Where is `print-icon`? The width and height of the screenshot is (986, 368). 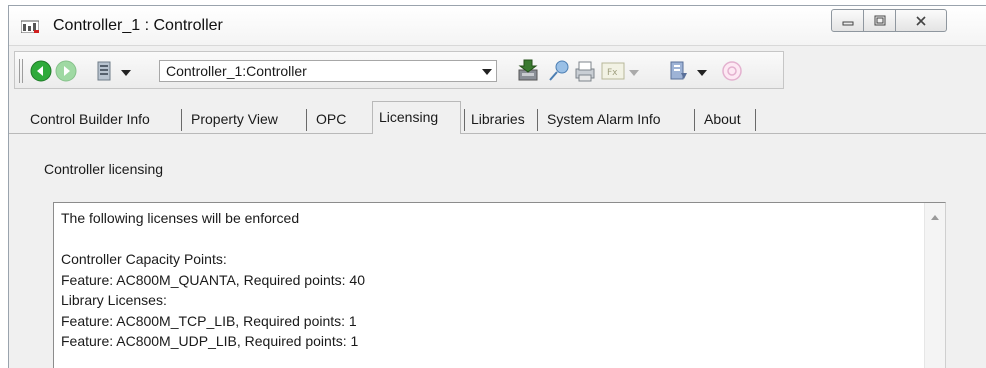 print-icon is located at coordinates (585, 71).